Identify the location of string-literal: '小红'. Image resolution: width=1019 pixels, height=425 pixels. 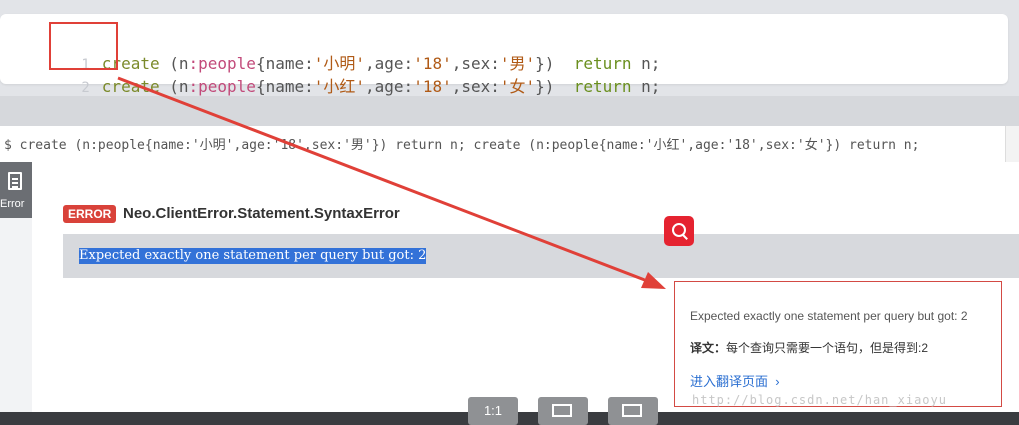
(339, 86).